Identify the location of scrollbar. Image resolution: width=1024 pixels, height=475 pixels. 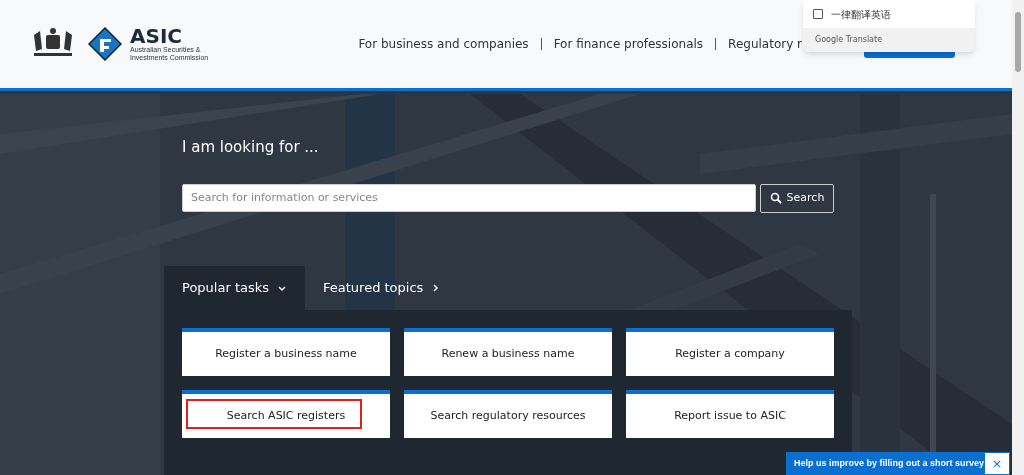
(1018, 237).